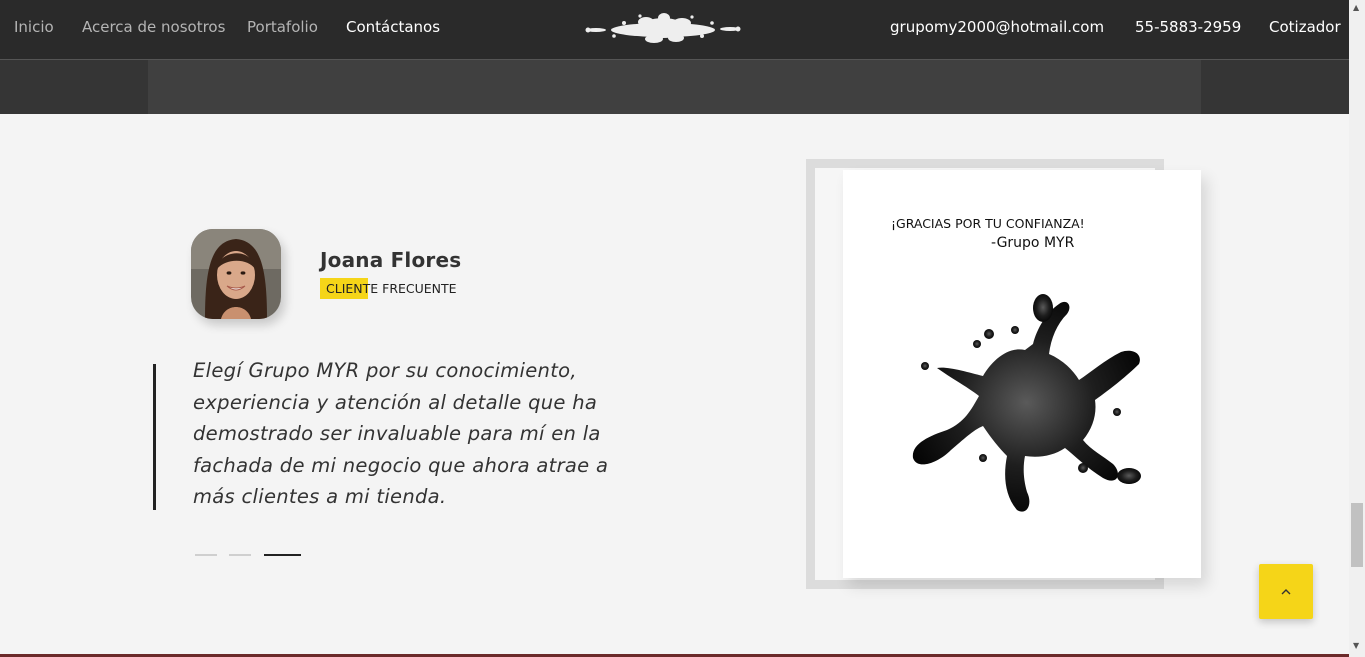 Image resolution: width=1365 pixels, height=657 pixels. Describe the element at coordinates (282, 27) in the screenshot. I see `nav-portafolio-link: Portafolio` at that location.